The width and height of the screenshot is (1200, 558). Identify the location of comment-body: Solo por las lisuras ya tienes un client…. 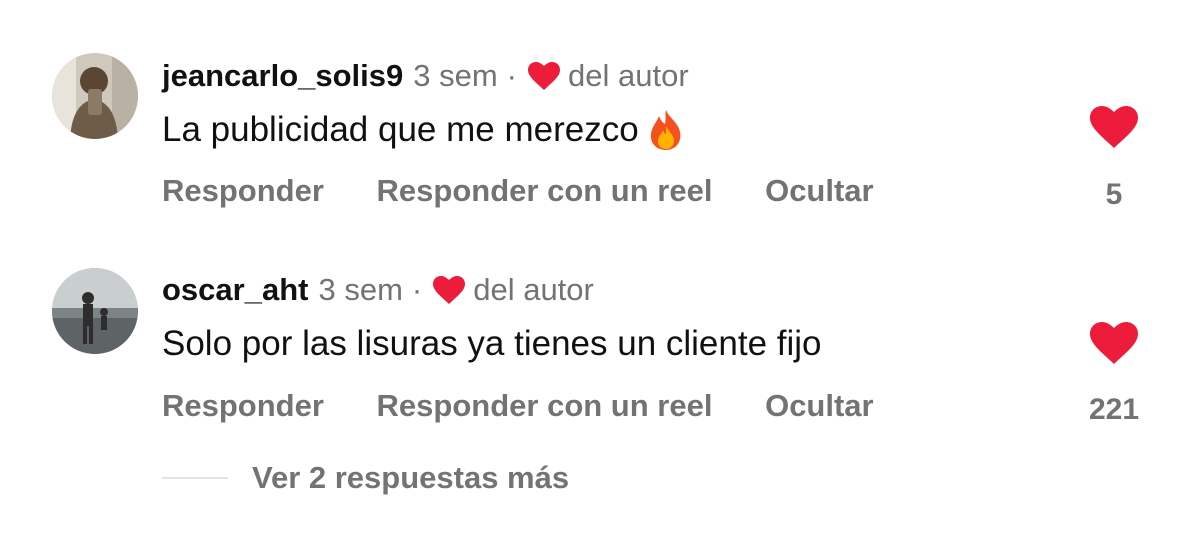
(492, 343).